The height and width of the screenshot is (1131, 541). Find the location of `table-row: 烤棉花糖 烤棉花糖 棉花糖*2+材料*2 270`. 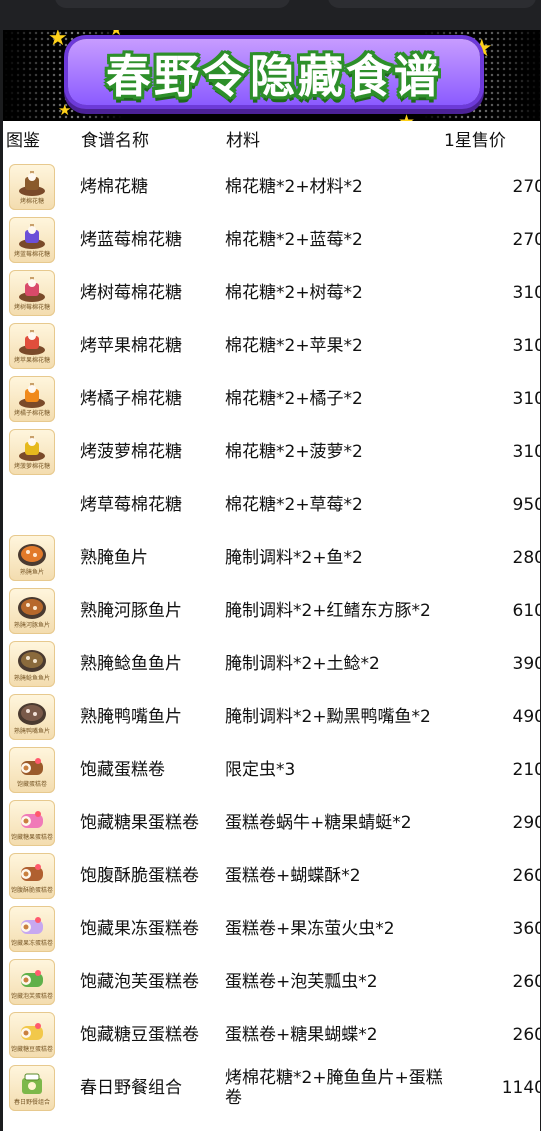

table-row: 烤棉花糖 烤棉花糖 棉花糖*2+材料*2 270 is located at coordinates (271, 186).